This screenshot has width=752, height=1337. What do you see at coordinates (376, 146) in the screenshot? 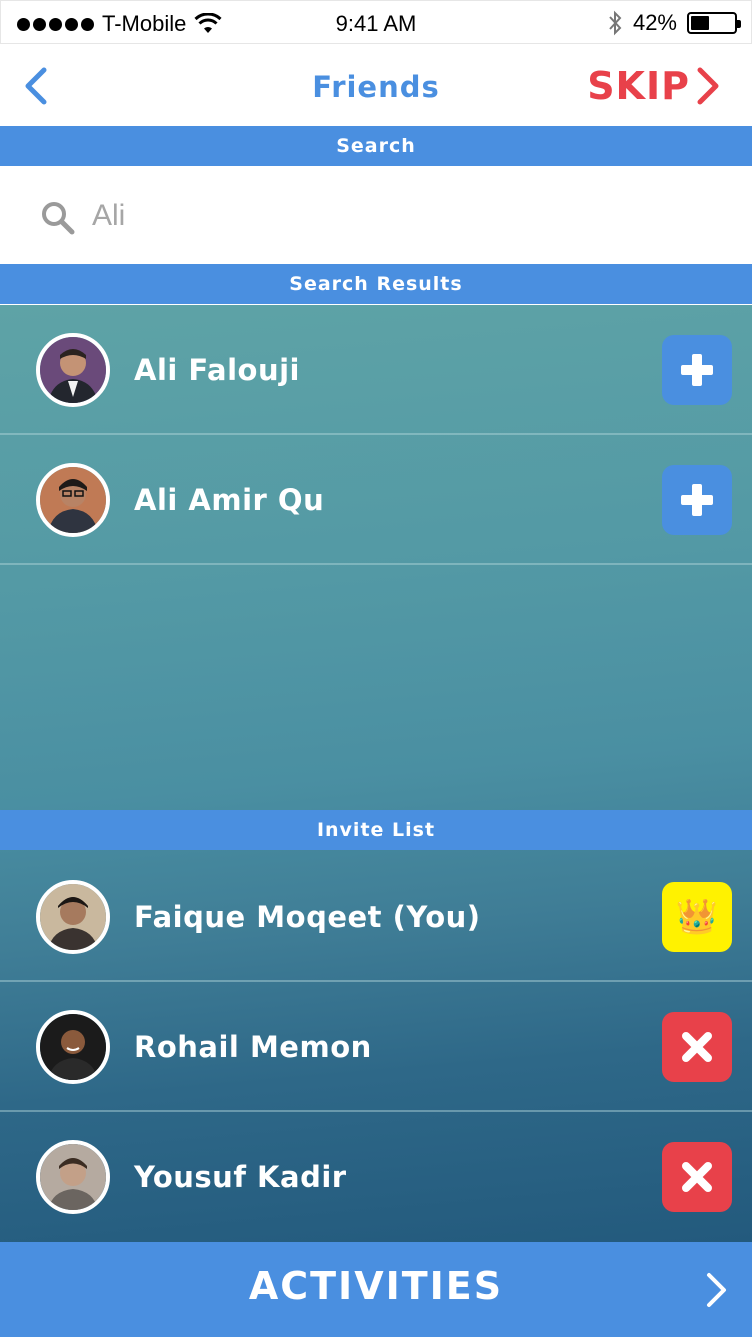
I see `search-section-header: Search` at bounding box center [376, 146].